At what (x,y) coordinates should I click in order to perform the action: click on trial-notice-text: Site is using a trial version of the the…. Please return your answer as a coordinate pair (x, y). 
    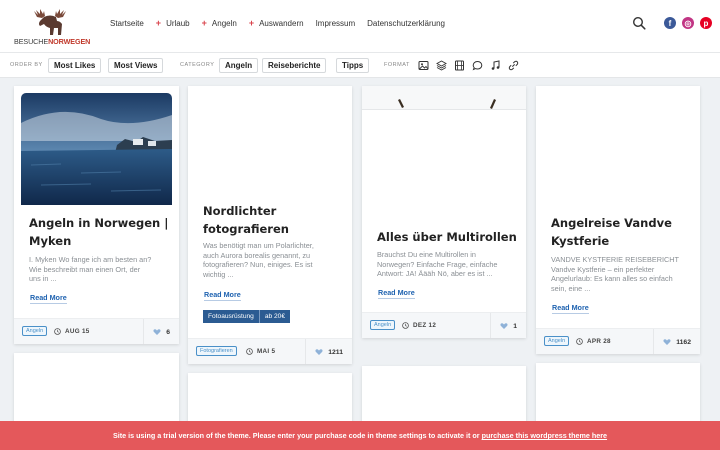
    Looking at the image, I should click on (297, 435).